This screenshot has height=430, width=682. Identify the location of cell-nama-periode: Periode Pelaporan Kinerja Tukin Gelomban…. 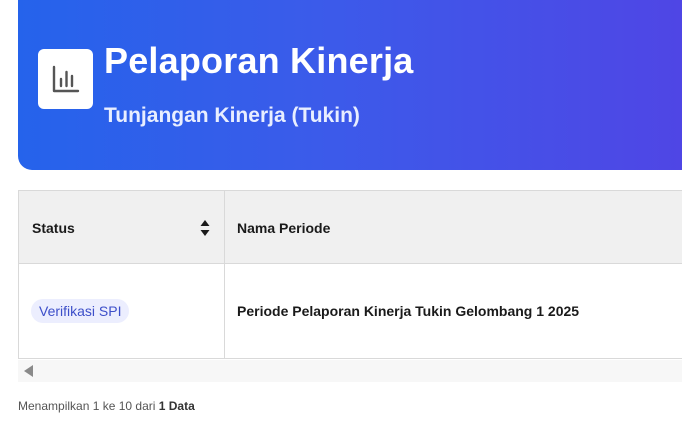
(408, 311).